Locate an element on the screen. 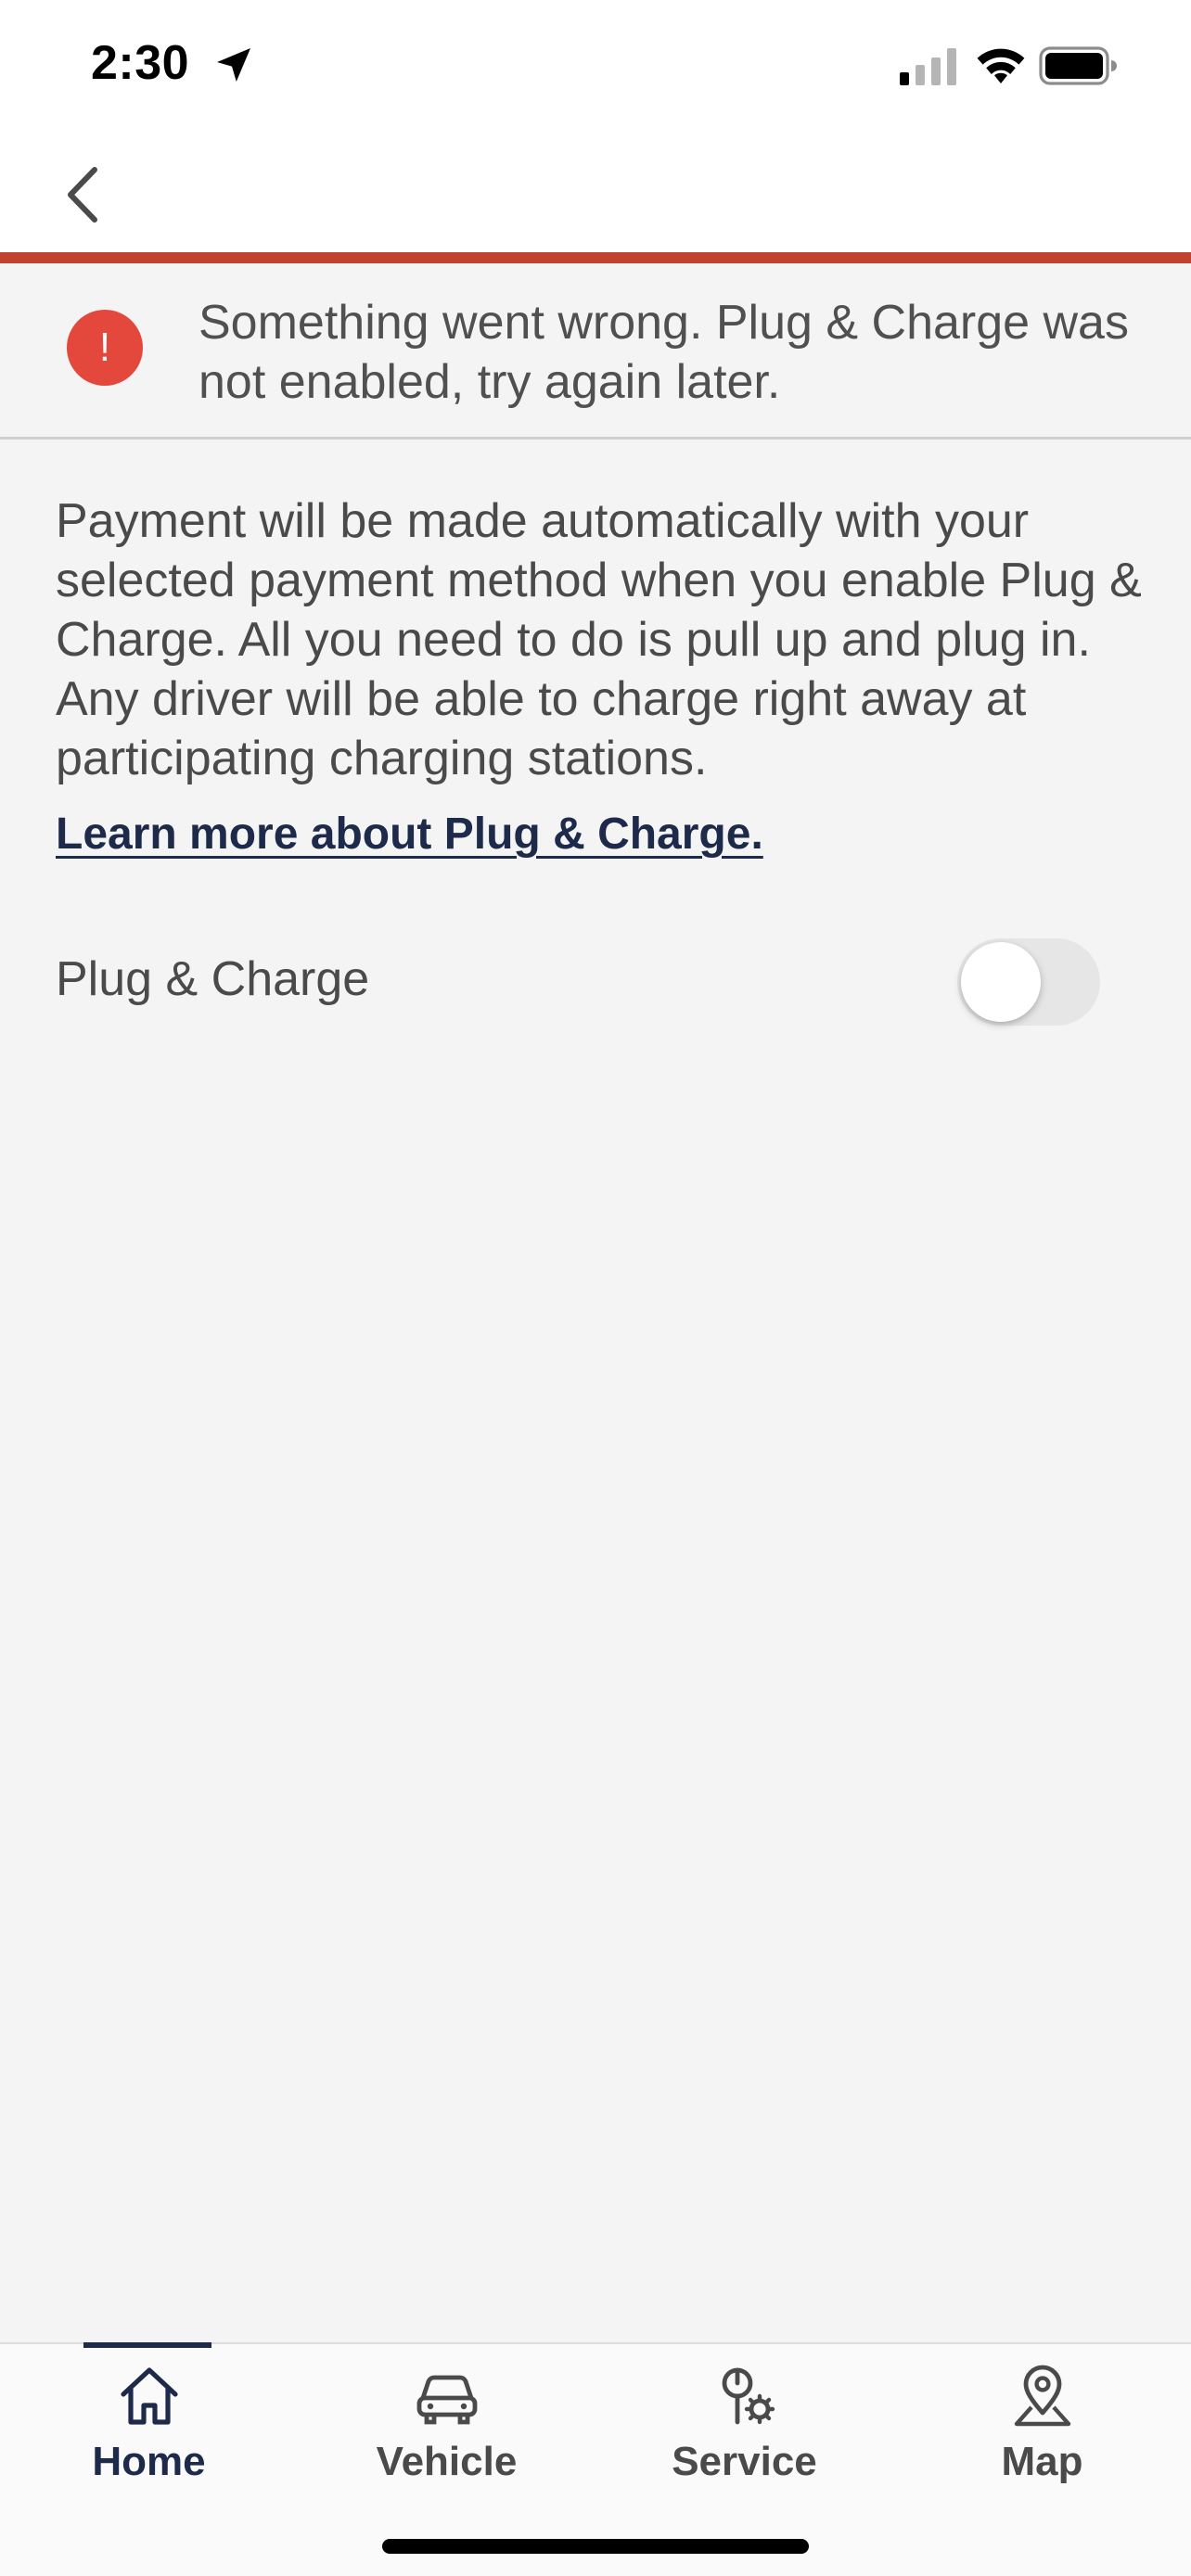  plug-charge-toggle is located at coordinates (1028, 982).